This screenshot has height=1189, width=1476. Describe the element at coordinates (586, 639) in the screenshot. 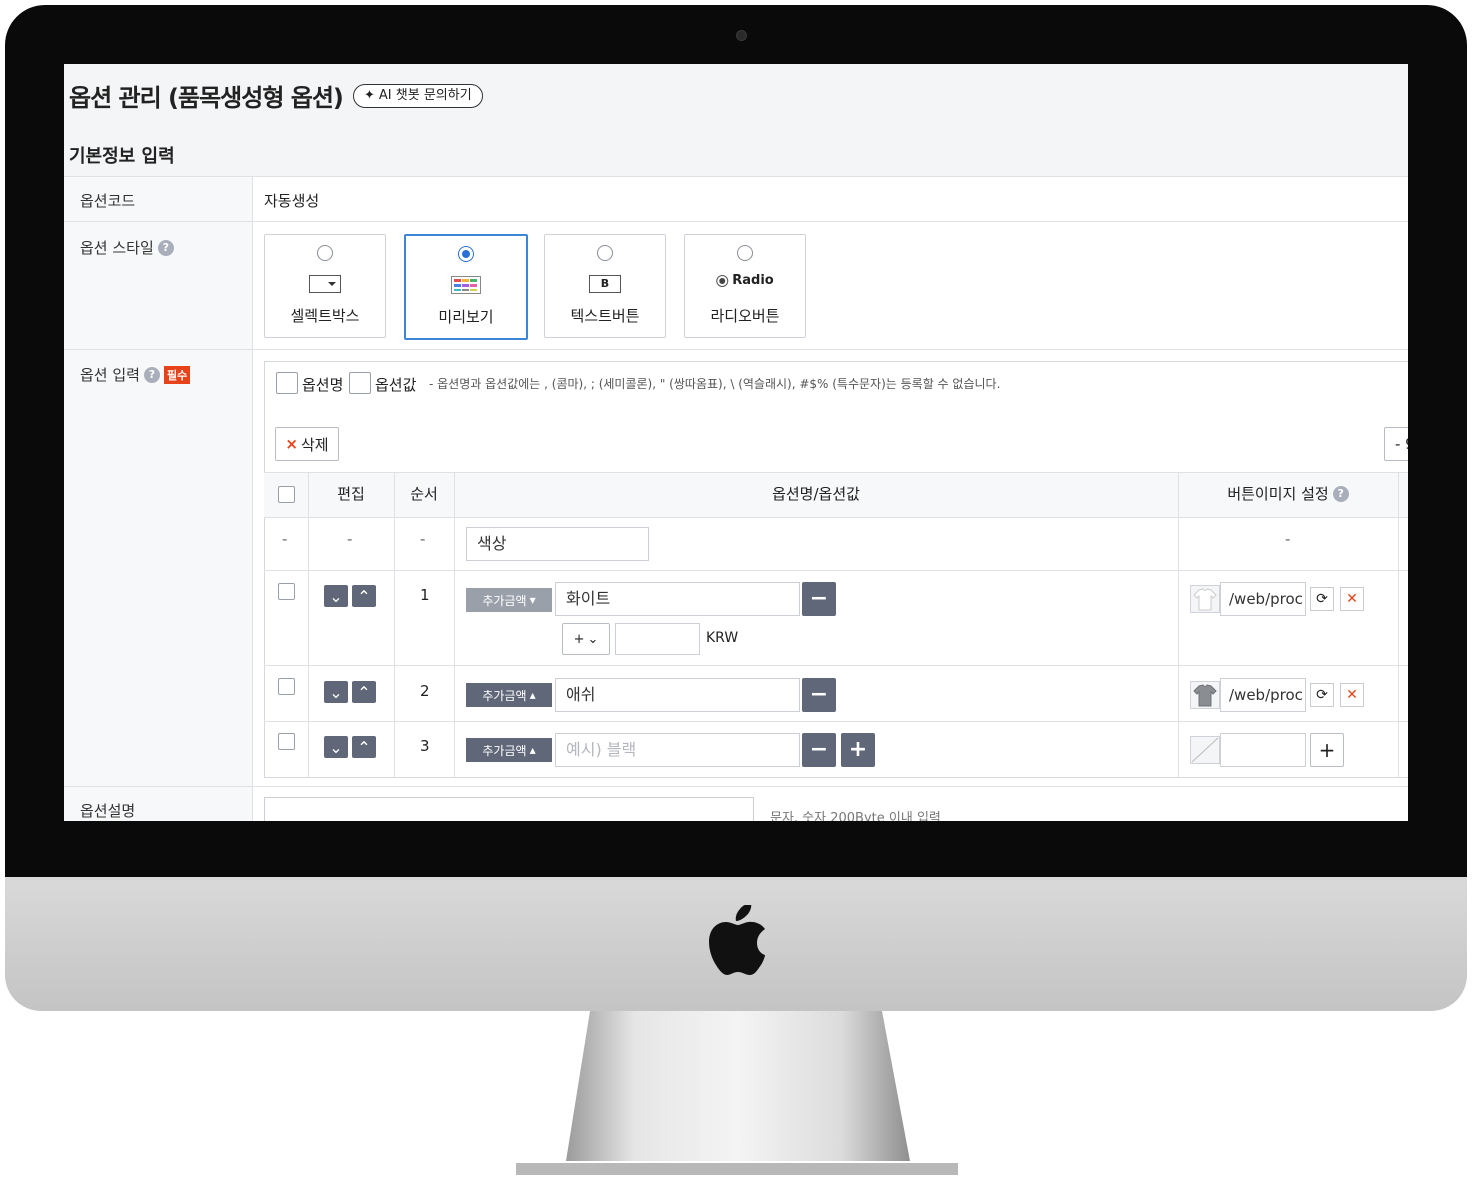

I see `price-sign-select: + ⌄` at that location.